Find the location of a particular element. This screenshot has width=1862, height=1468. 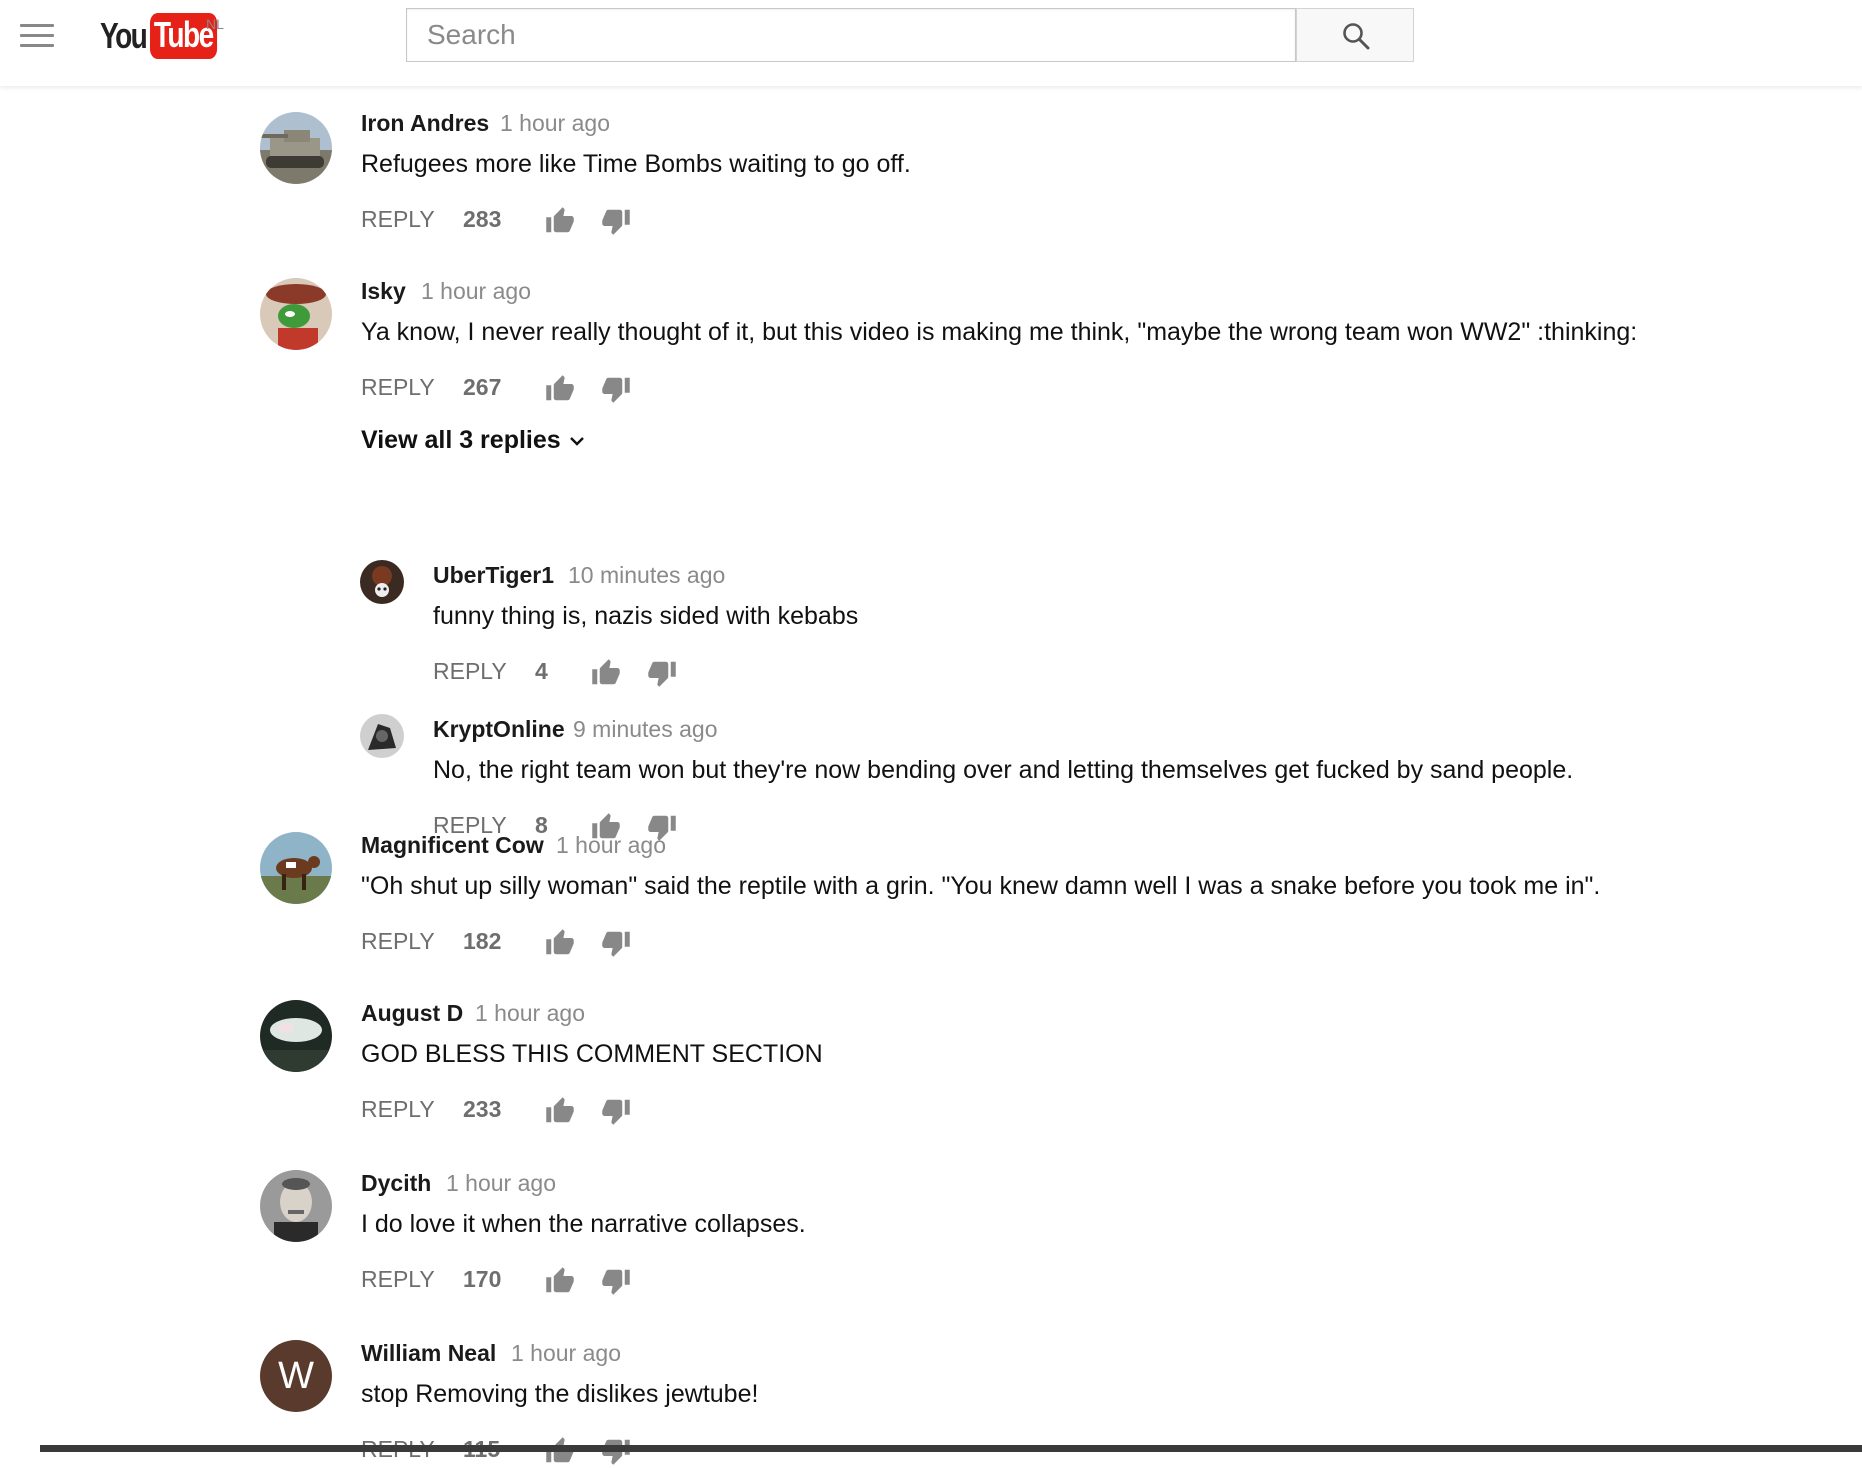

like-count: 267 is located at coordinates (482, 387).